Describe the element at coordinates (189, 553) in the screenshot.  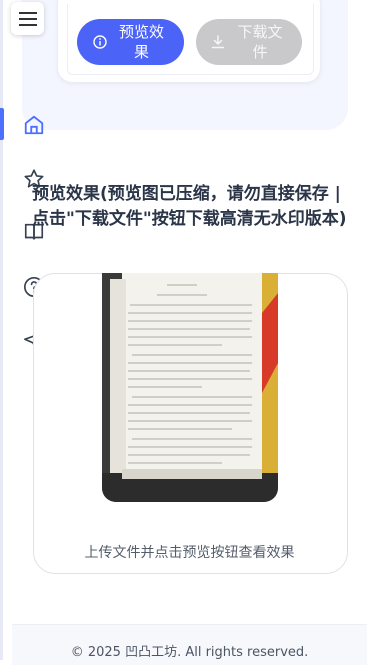
I see `preview-caption: 上传文件并点击预览按钮查看效果` at that location.